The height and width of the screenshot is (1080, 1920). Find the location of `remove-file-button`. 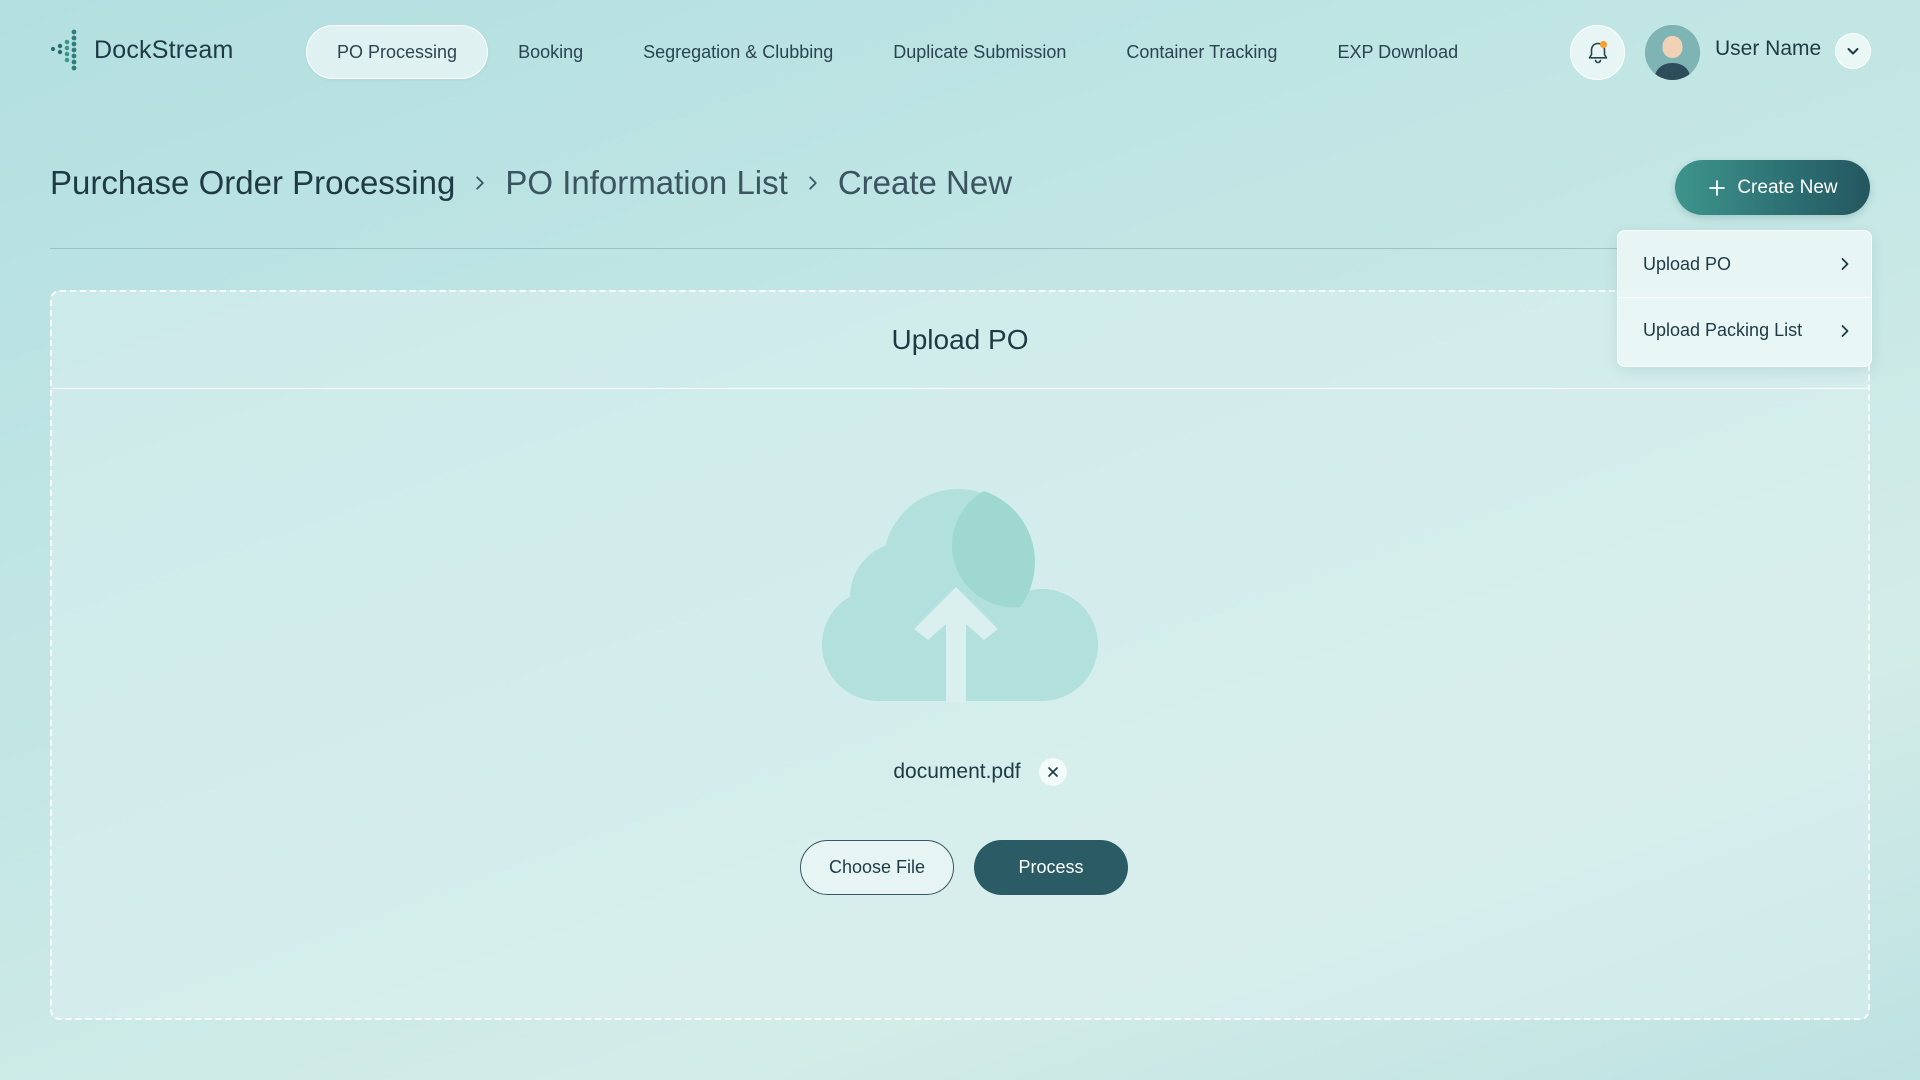

remove-file-button is located at coordinates (1052, 772).